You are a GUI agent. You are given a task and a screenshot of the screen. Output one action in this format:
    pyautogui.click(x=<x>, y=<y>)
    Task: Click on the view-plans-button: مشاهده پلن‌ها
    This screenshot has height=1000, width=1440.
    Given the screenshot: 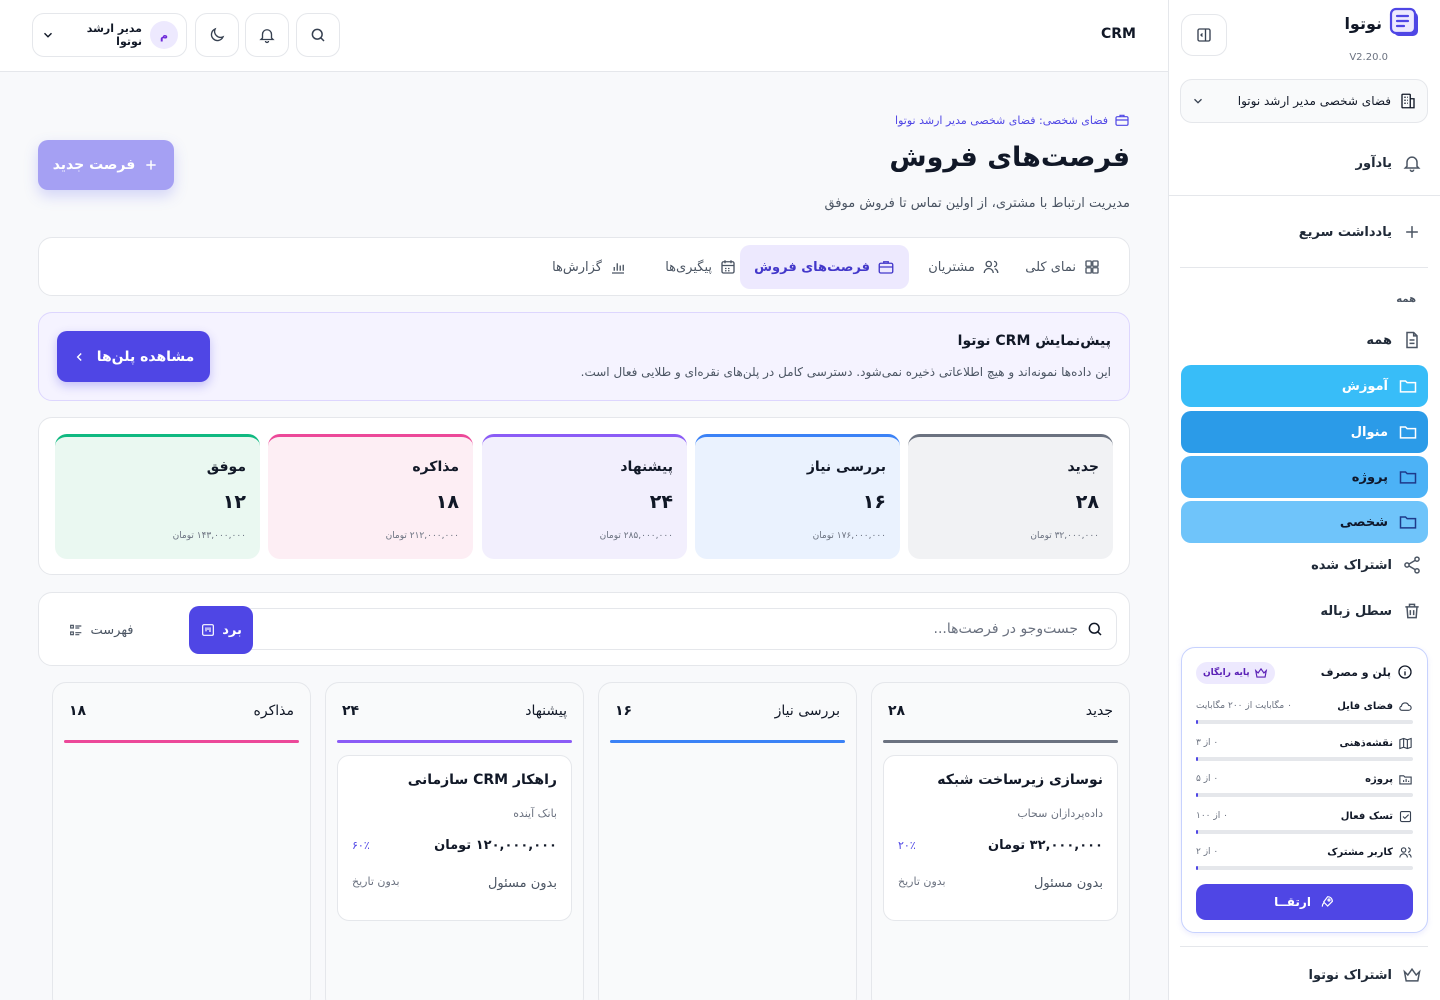 What is the action you would take?
    pyautogui.click(x=133, y=356)
    